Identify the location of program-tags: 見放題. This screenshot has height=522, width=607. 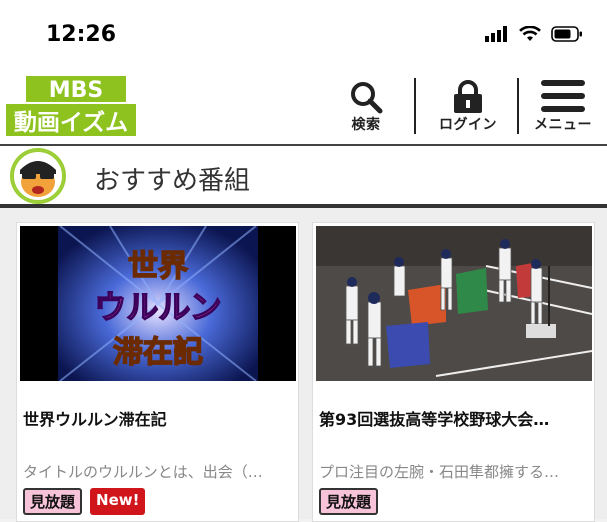
(349, 501).